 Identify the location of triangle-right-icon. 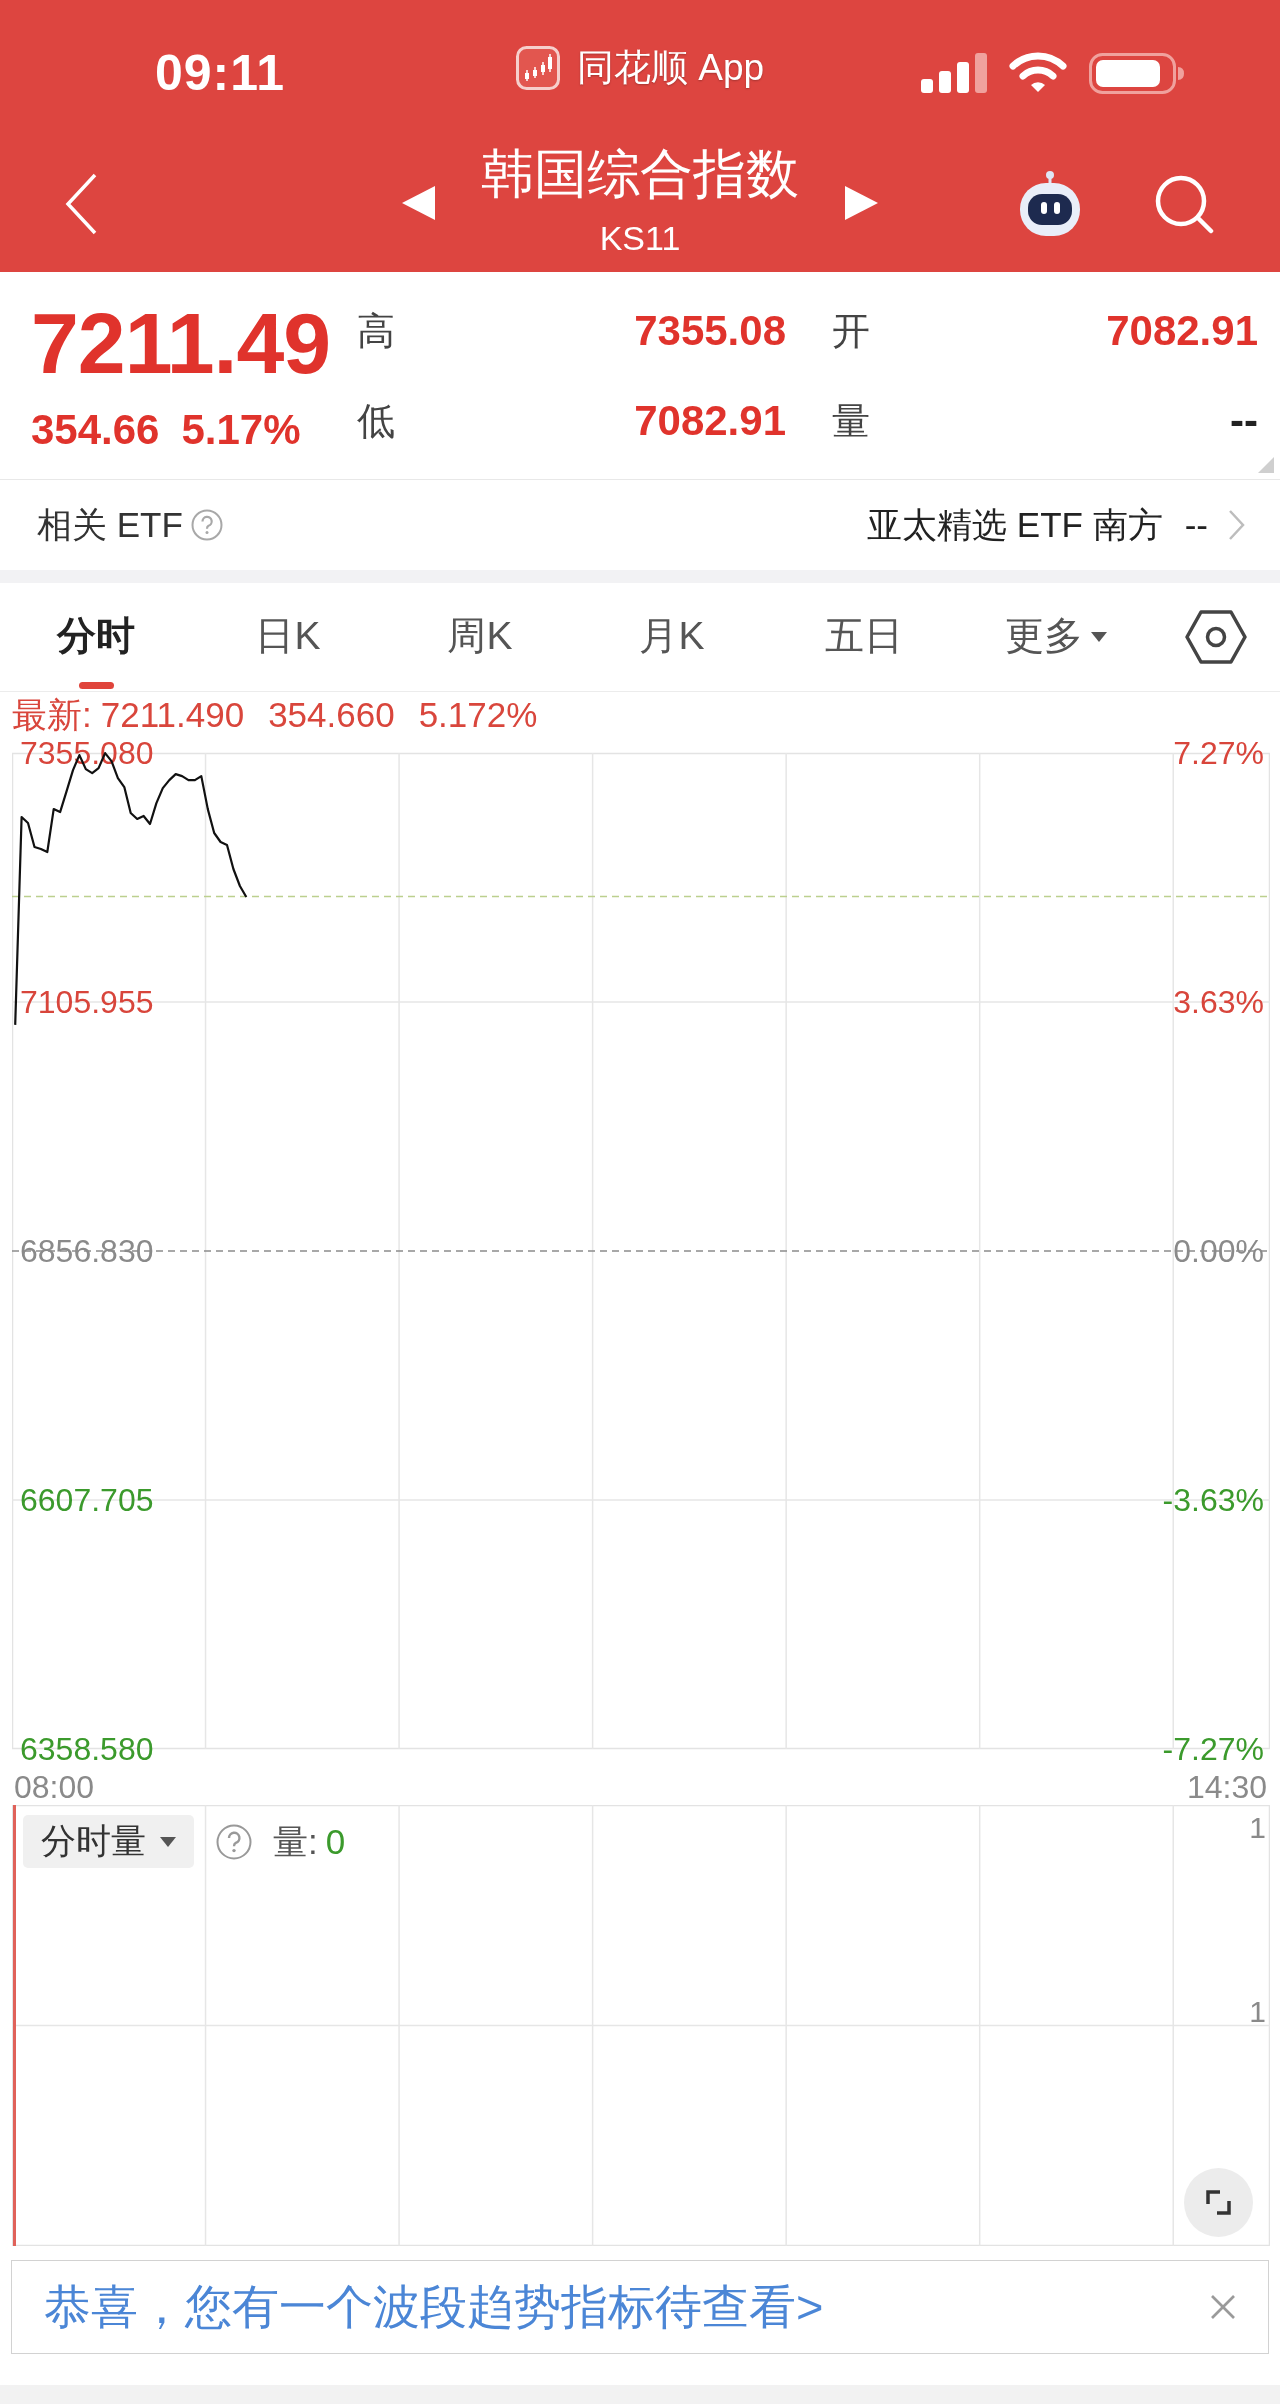
(861, 203).